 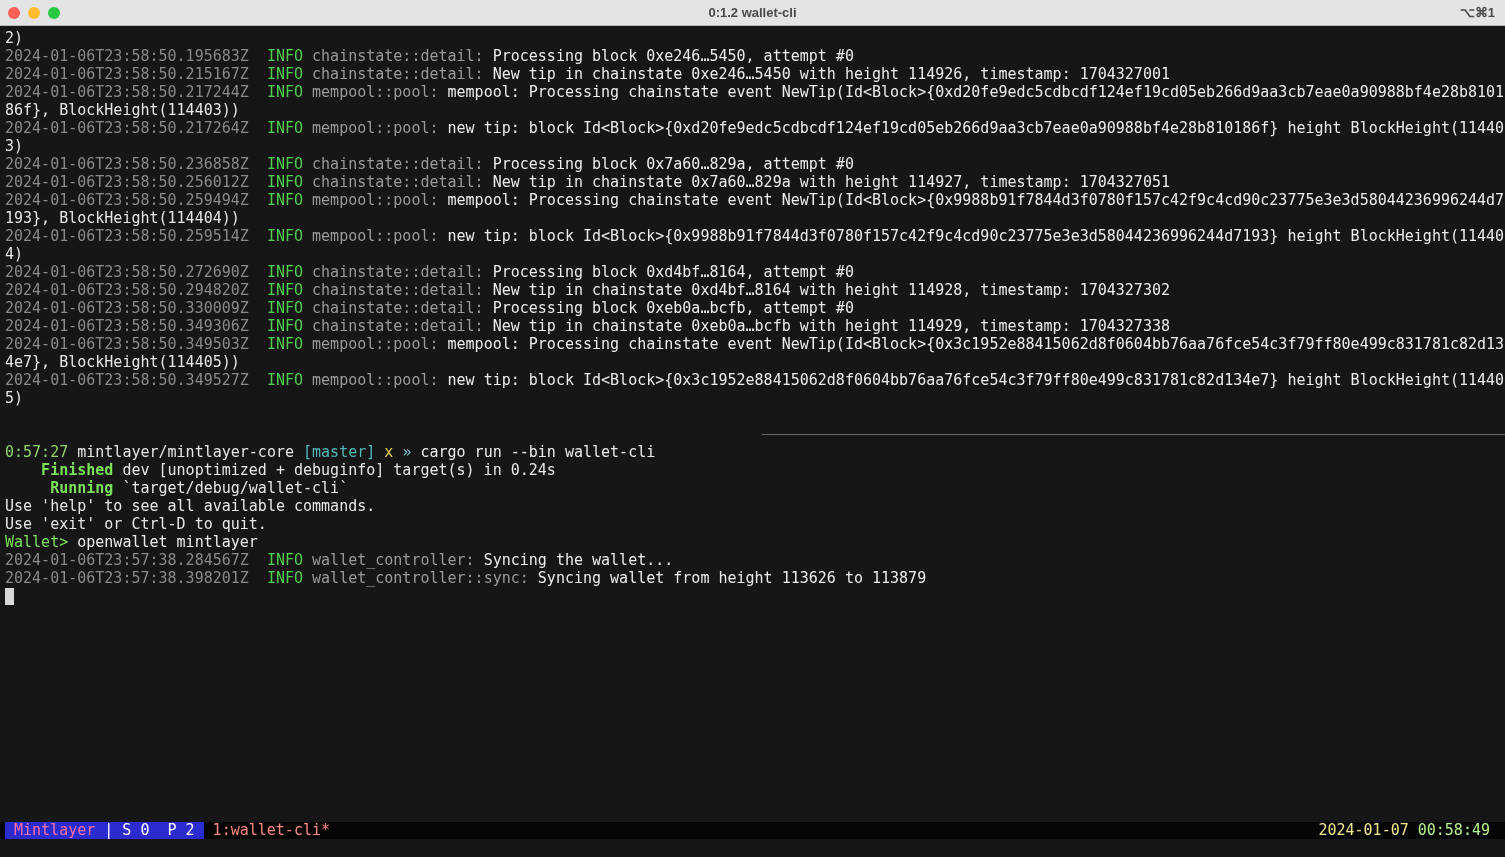 I want to click on log-message: Syncing wallet from height 113626 to 113879, so click(x=732, y=578).